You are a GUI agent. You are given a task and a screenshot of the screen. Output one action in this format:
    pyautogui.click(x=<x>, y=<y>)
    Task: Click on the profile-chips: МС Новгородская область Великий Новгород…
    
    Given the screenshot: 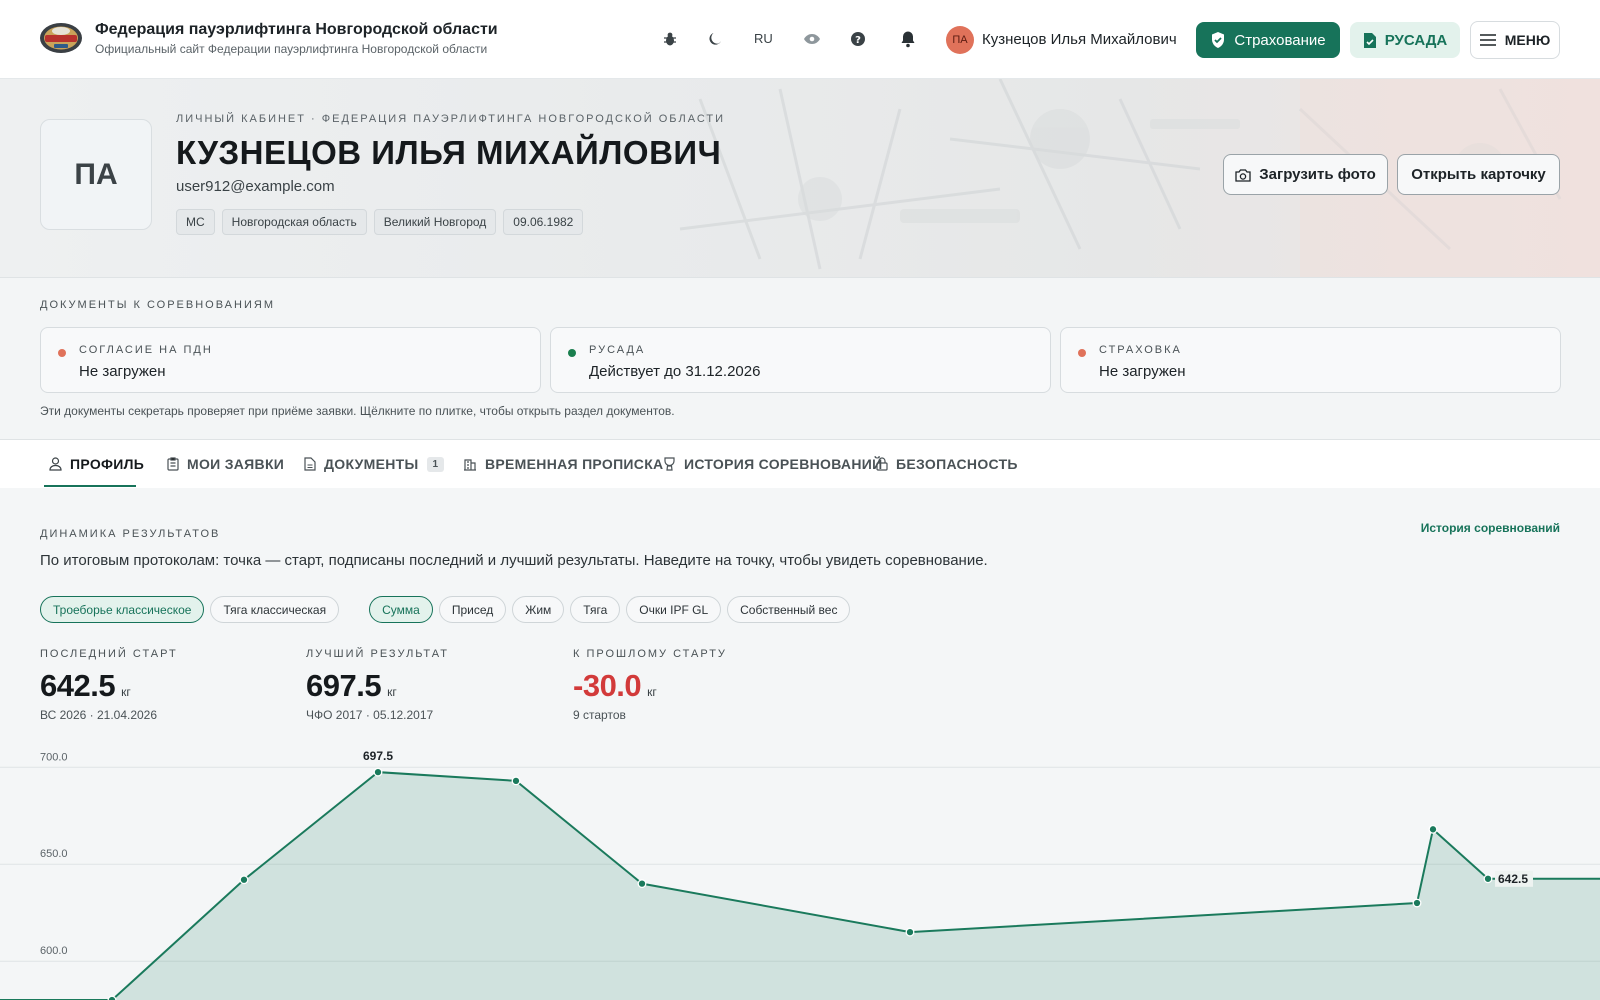 What is the action you would take?
    pyautogui.click(x=380, y=222)
    